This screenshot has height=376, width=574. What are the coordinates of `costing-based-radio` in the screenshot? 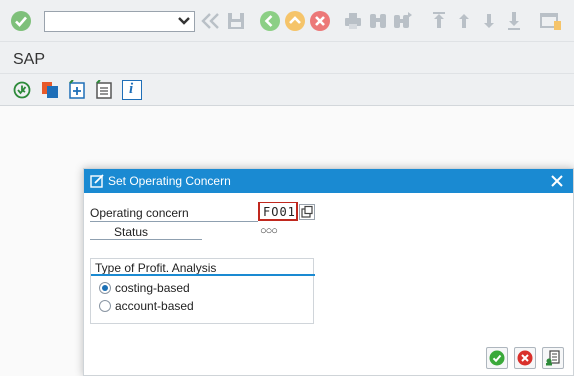 It's located at (105, 288).